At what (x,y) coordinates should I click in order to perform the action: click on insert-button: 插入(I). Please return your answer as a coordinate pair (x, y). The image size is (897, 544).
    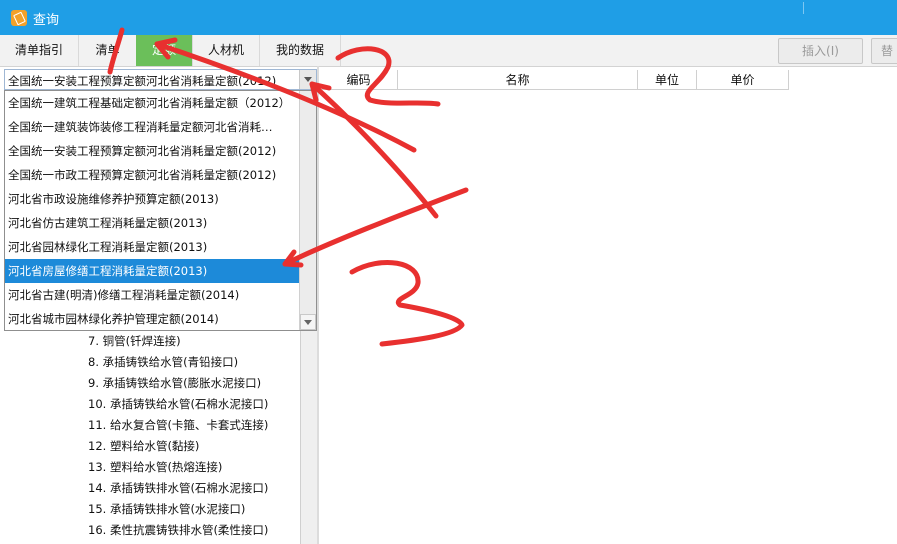
    Looking at the image, I should click on (820, 51).